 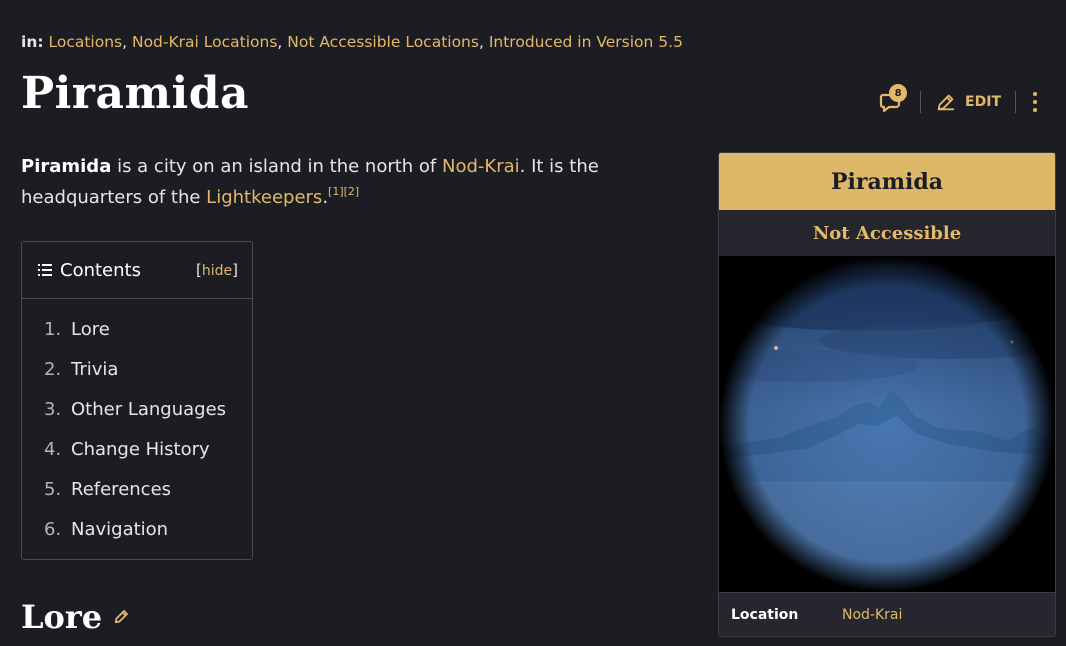 What do you see at coordinates (53, 489) in the screenshot?
I see `toc-number: 5.` at bounding box center [53, 489].